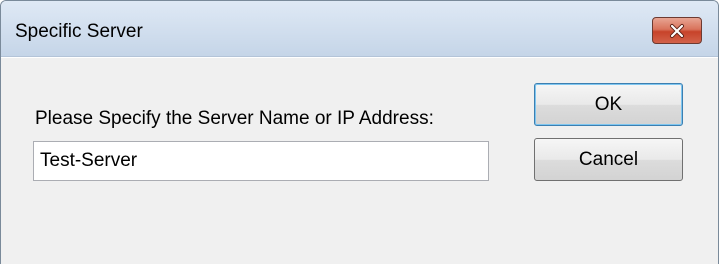 This screenshot has width=720, height=264. Describe the element at coordinates (608, 104) in the screenshot. I see `ok-button: OK` at that location.